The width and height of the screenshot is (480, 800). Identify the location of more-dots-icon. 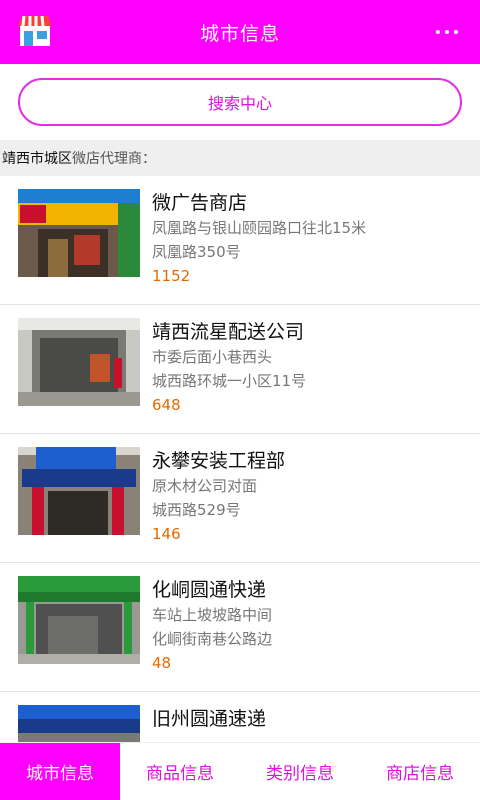
(447, 32).